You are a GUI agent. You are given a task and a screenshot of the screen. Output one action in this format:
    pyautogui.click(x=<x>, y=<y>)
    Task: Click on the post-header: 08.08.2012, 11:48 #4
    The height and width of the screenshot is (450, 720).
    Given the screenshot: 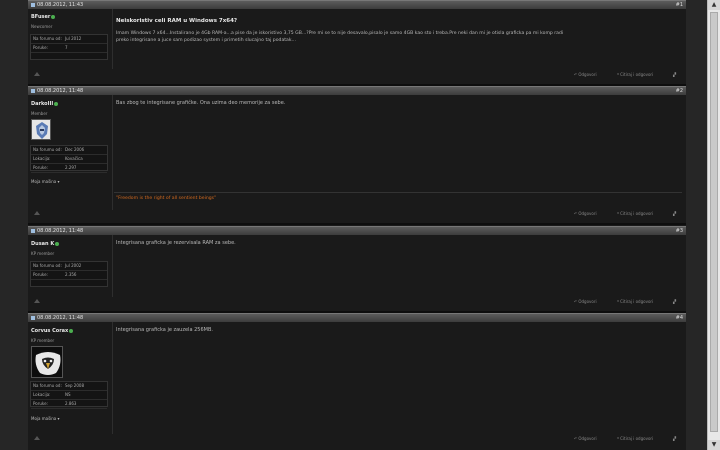 What is the action you would take?
    pyautogui.click(x=357, y=317)
    